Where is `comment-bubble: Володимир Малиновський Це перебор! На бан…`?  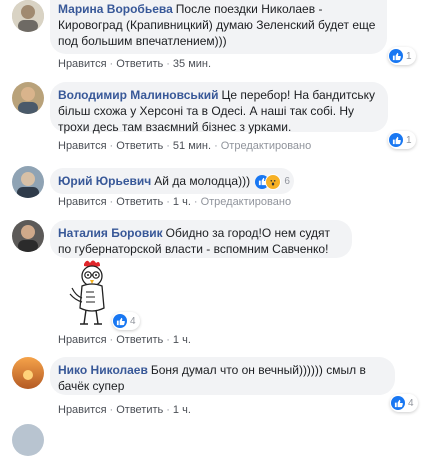
comment-bubble: Володимир Малиновський Це перебор! На бан… is located at coordinates (219, 108).